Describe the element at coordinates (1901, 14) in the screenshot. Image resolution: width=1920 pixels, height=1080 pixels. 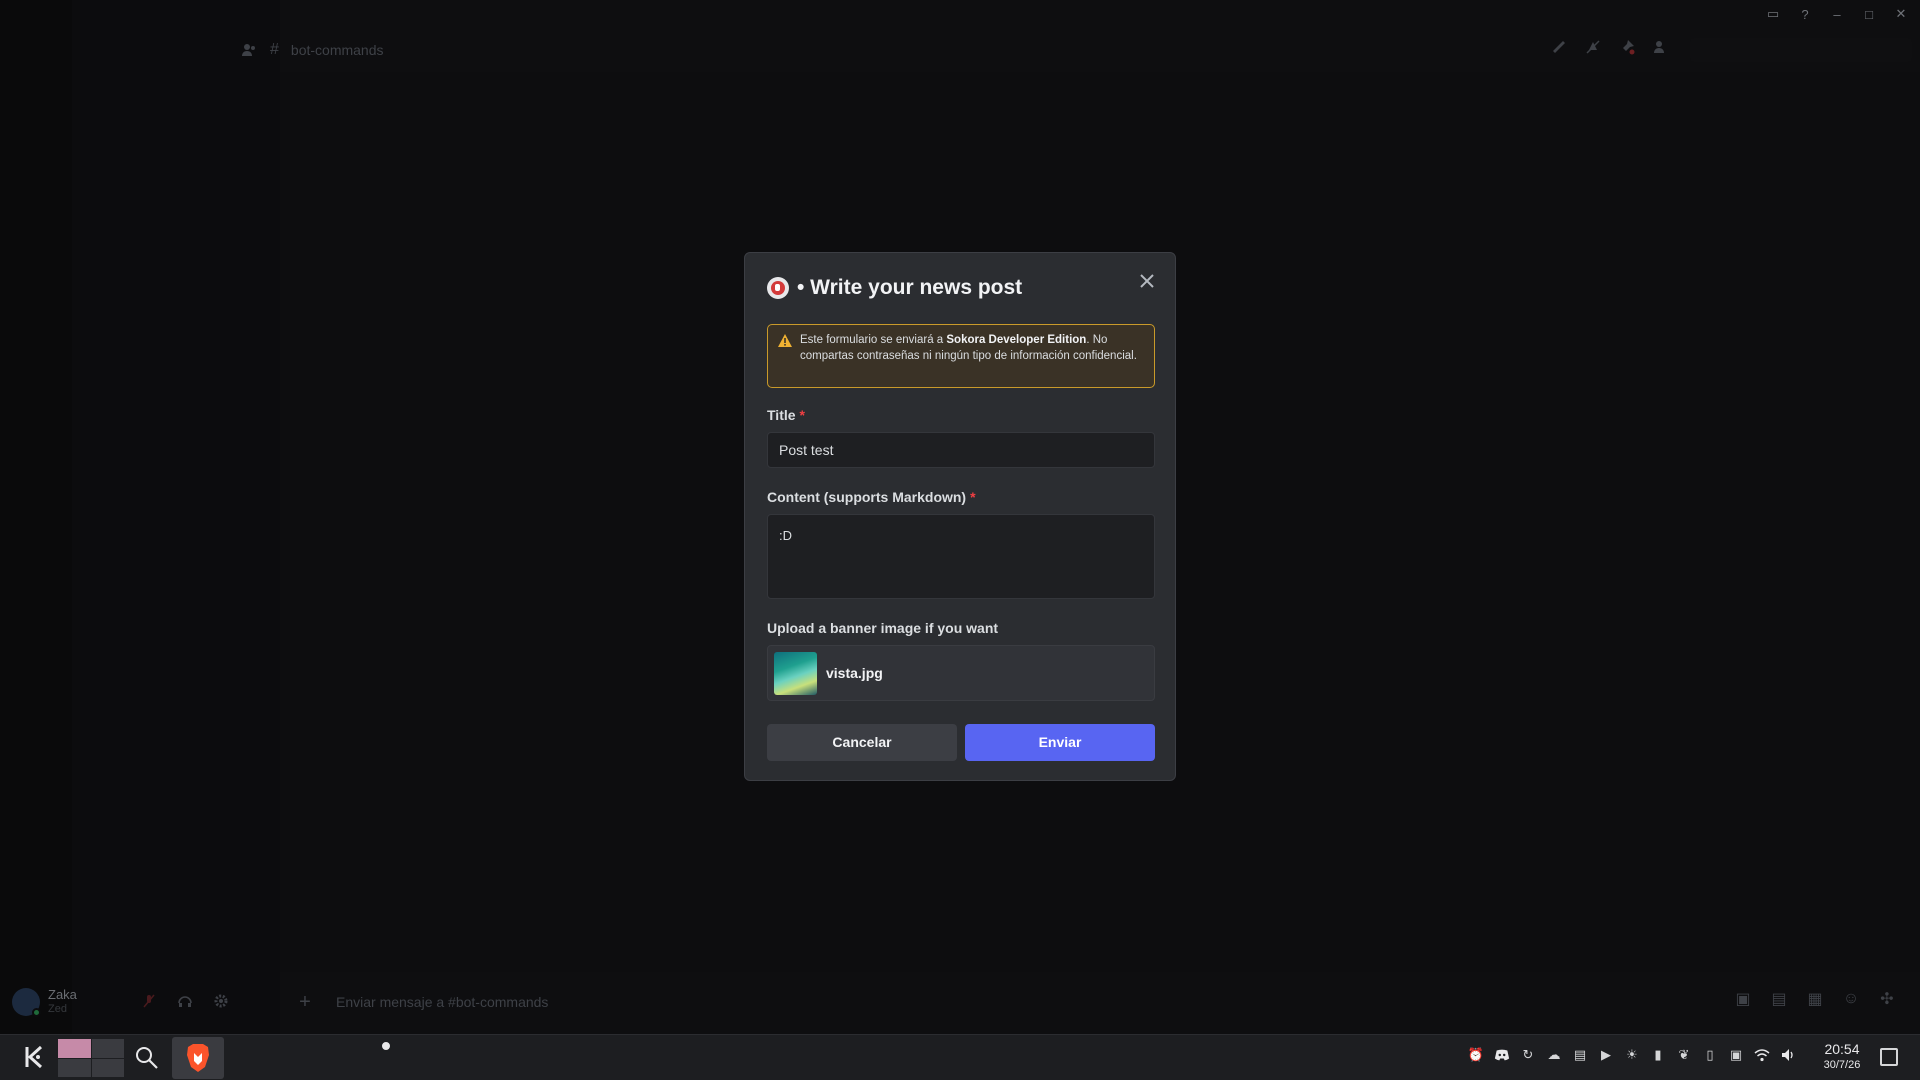
I see `close-window-button: ✕` at that location.